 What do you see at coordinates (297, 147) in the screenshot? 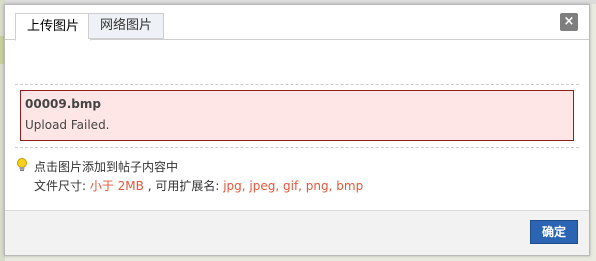
I see `divider-bottom` at bounding box center [297, 147].